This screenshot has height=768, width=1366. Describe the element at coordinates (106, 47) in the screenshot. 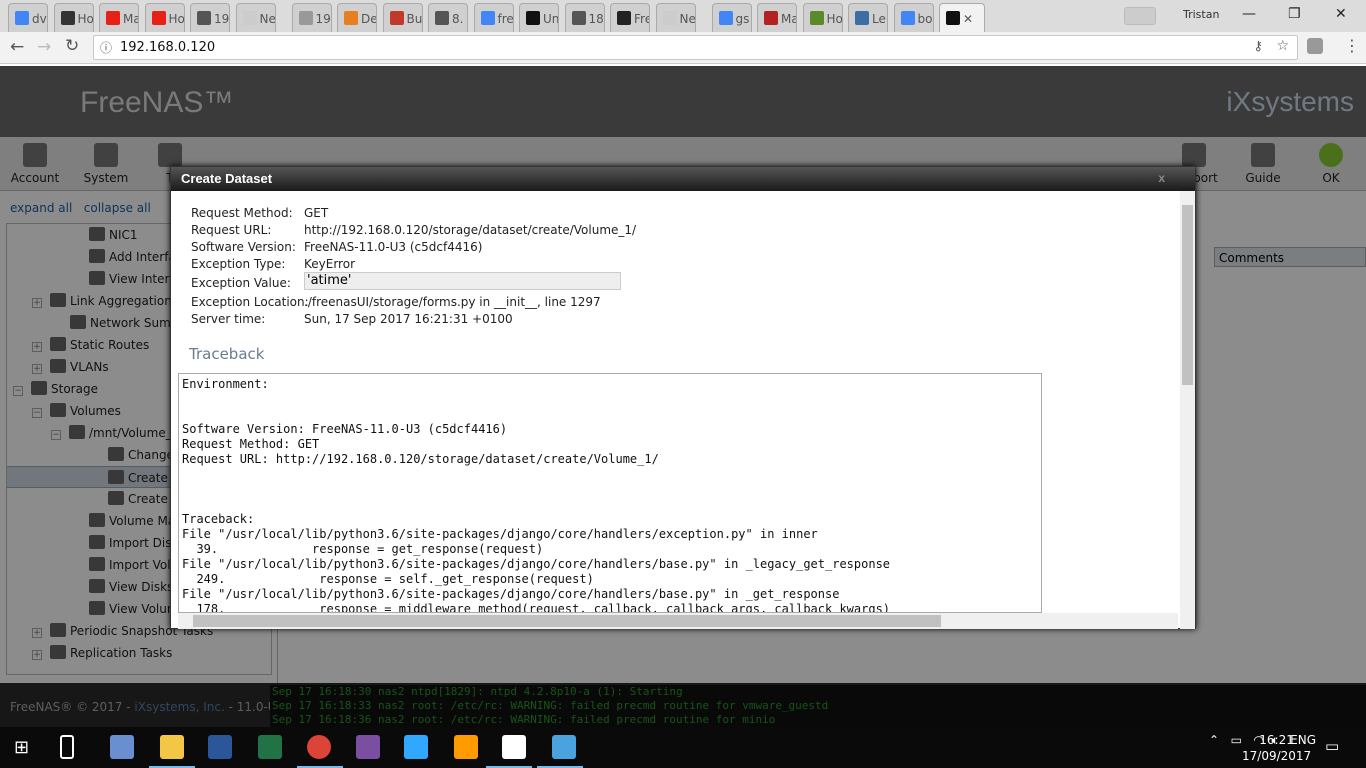

I see `info-icon: ⓘ` at that location.